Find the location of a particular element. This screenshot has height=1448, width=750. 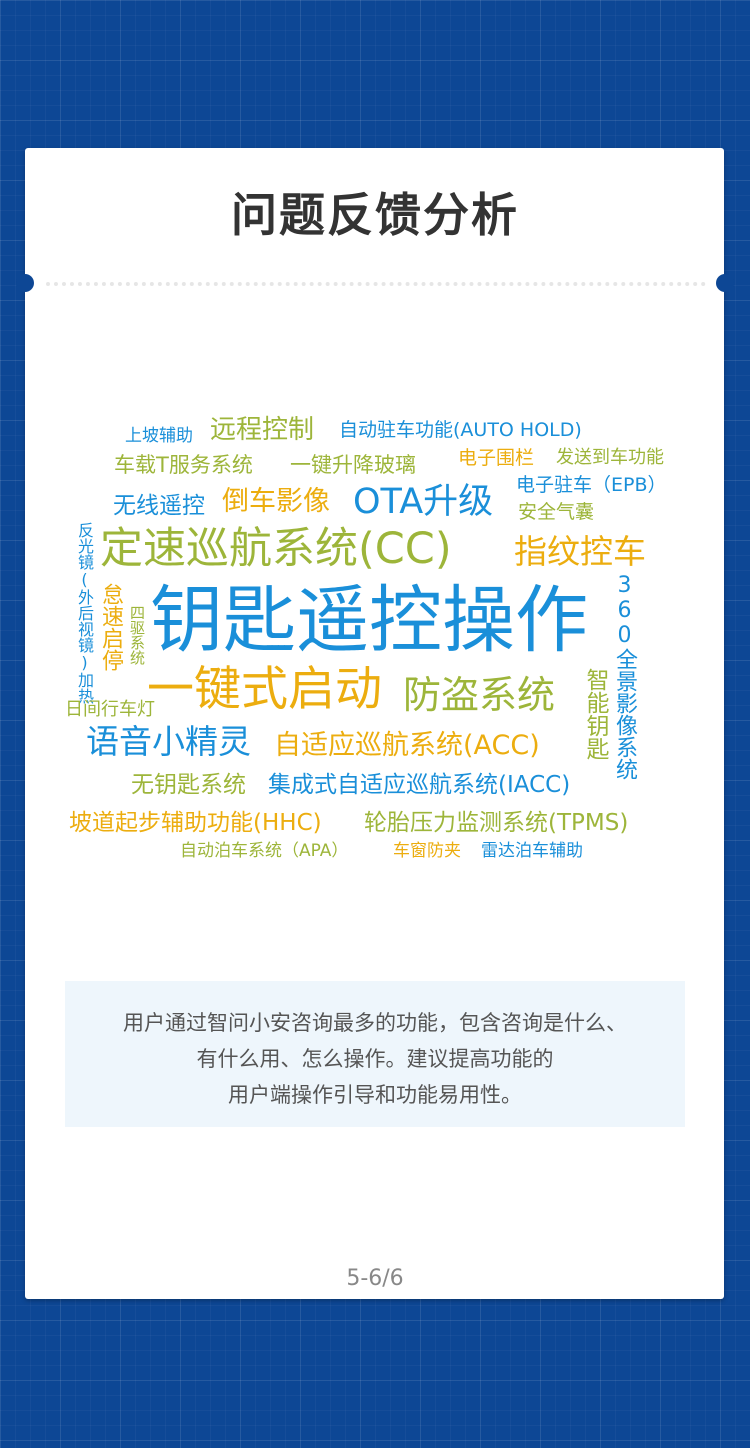

word-cloud-item: 车载T服务系统 is located at coordinates (183, 465).